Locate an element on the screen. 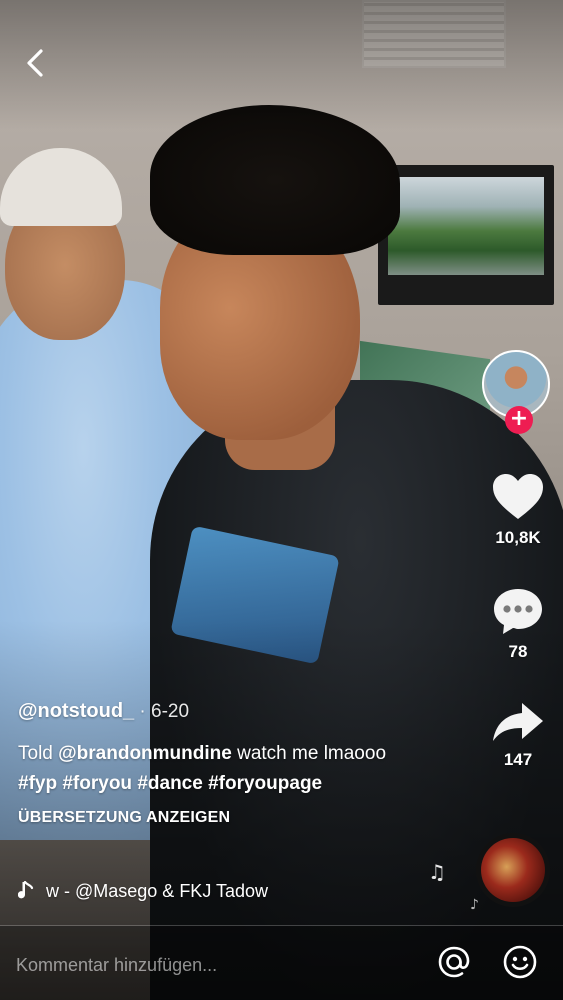  comment-button: 78 is located at coordinates (518, 624).